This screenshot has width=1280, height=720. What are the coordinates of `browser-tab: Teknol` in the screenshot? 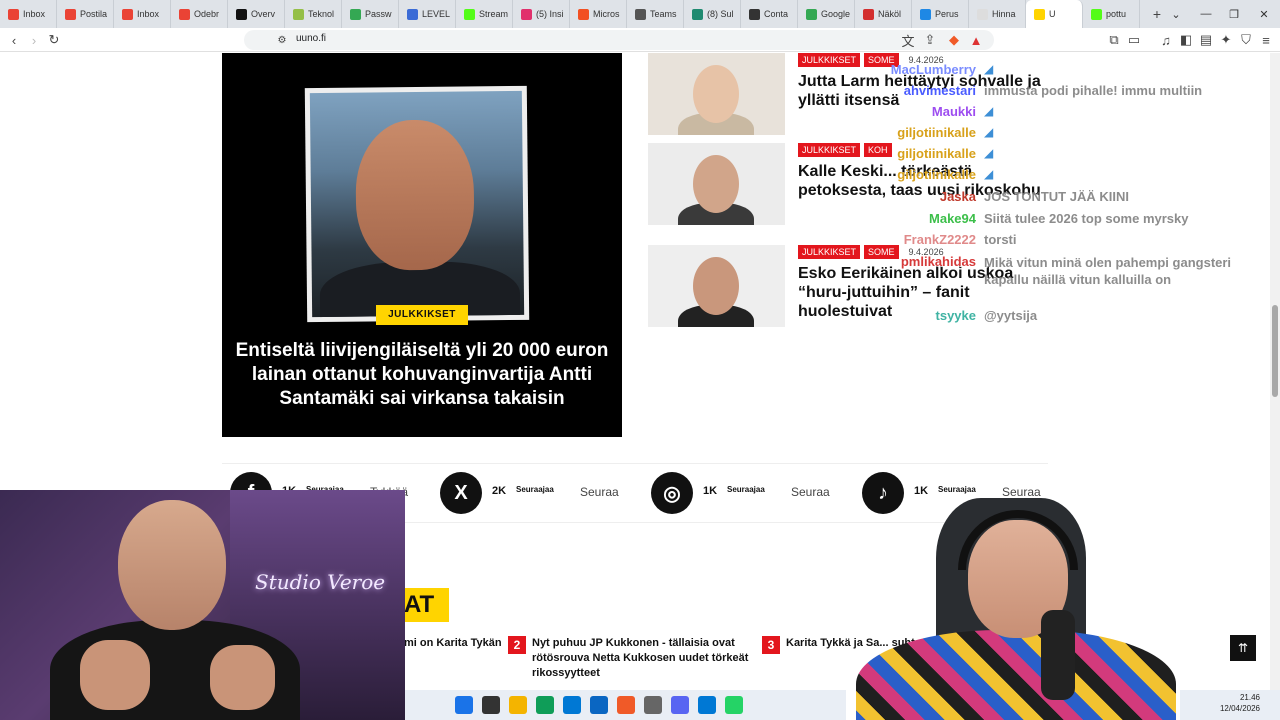 It's located at (313, 14).